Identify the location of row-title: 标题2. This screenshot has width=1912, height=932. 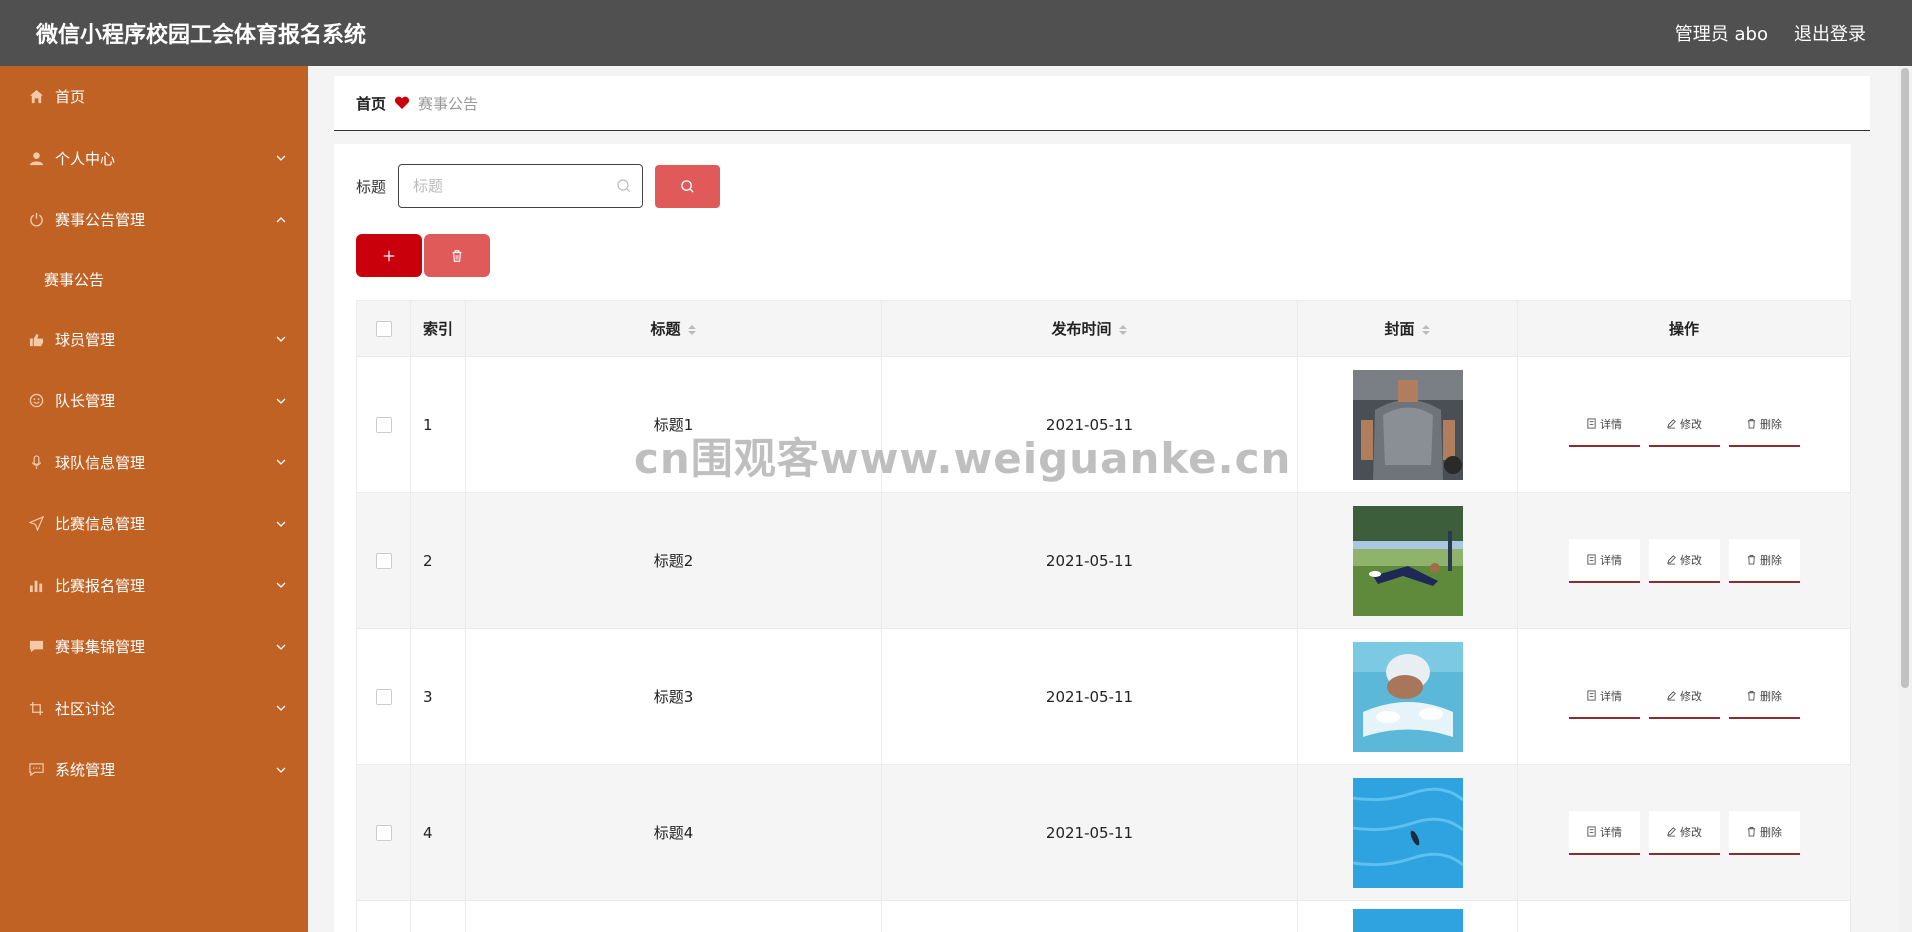
(673, 560).